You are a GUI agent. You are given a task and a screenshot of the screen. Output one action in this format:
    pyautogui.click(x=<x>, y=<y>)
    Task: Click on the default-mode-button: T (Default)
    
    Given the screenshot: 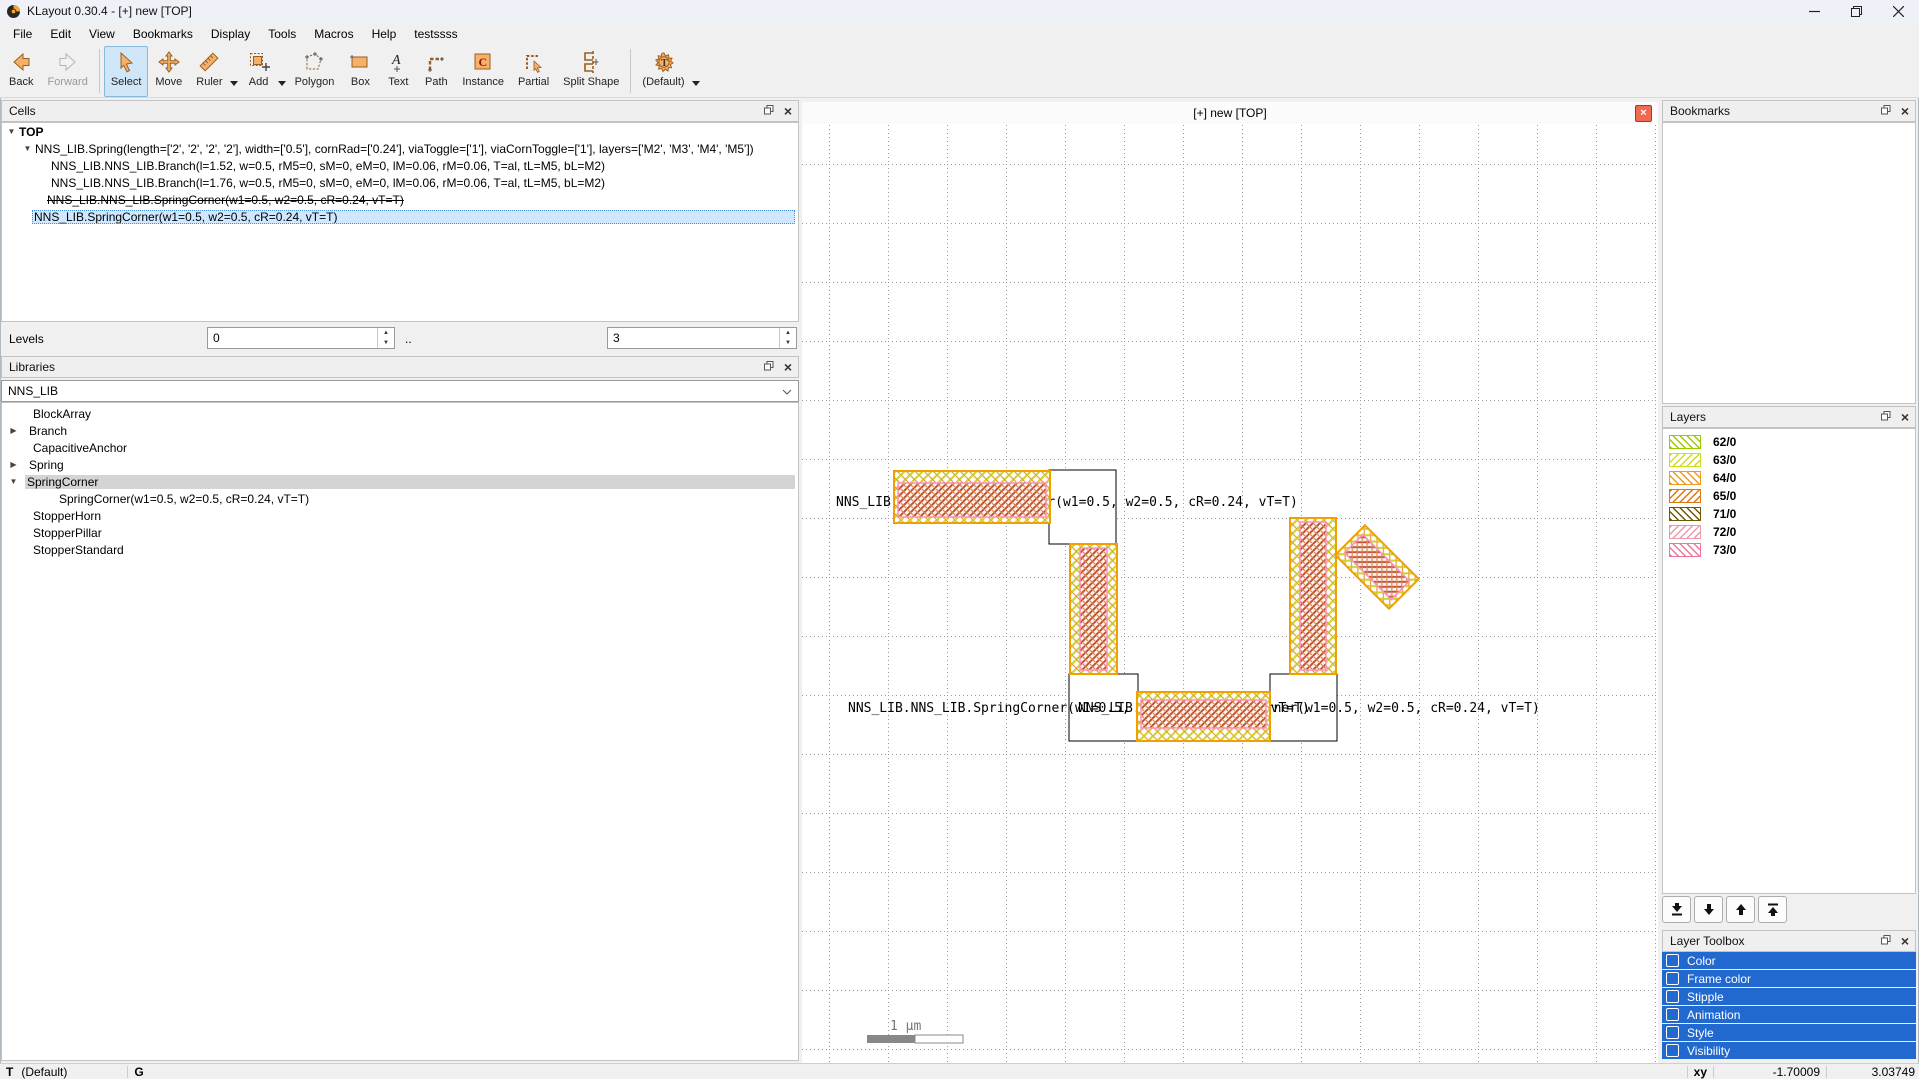 What is the action you would take?
    pyautogui.click(x=663, y=71)
    